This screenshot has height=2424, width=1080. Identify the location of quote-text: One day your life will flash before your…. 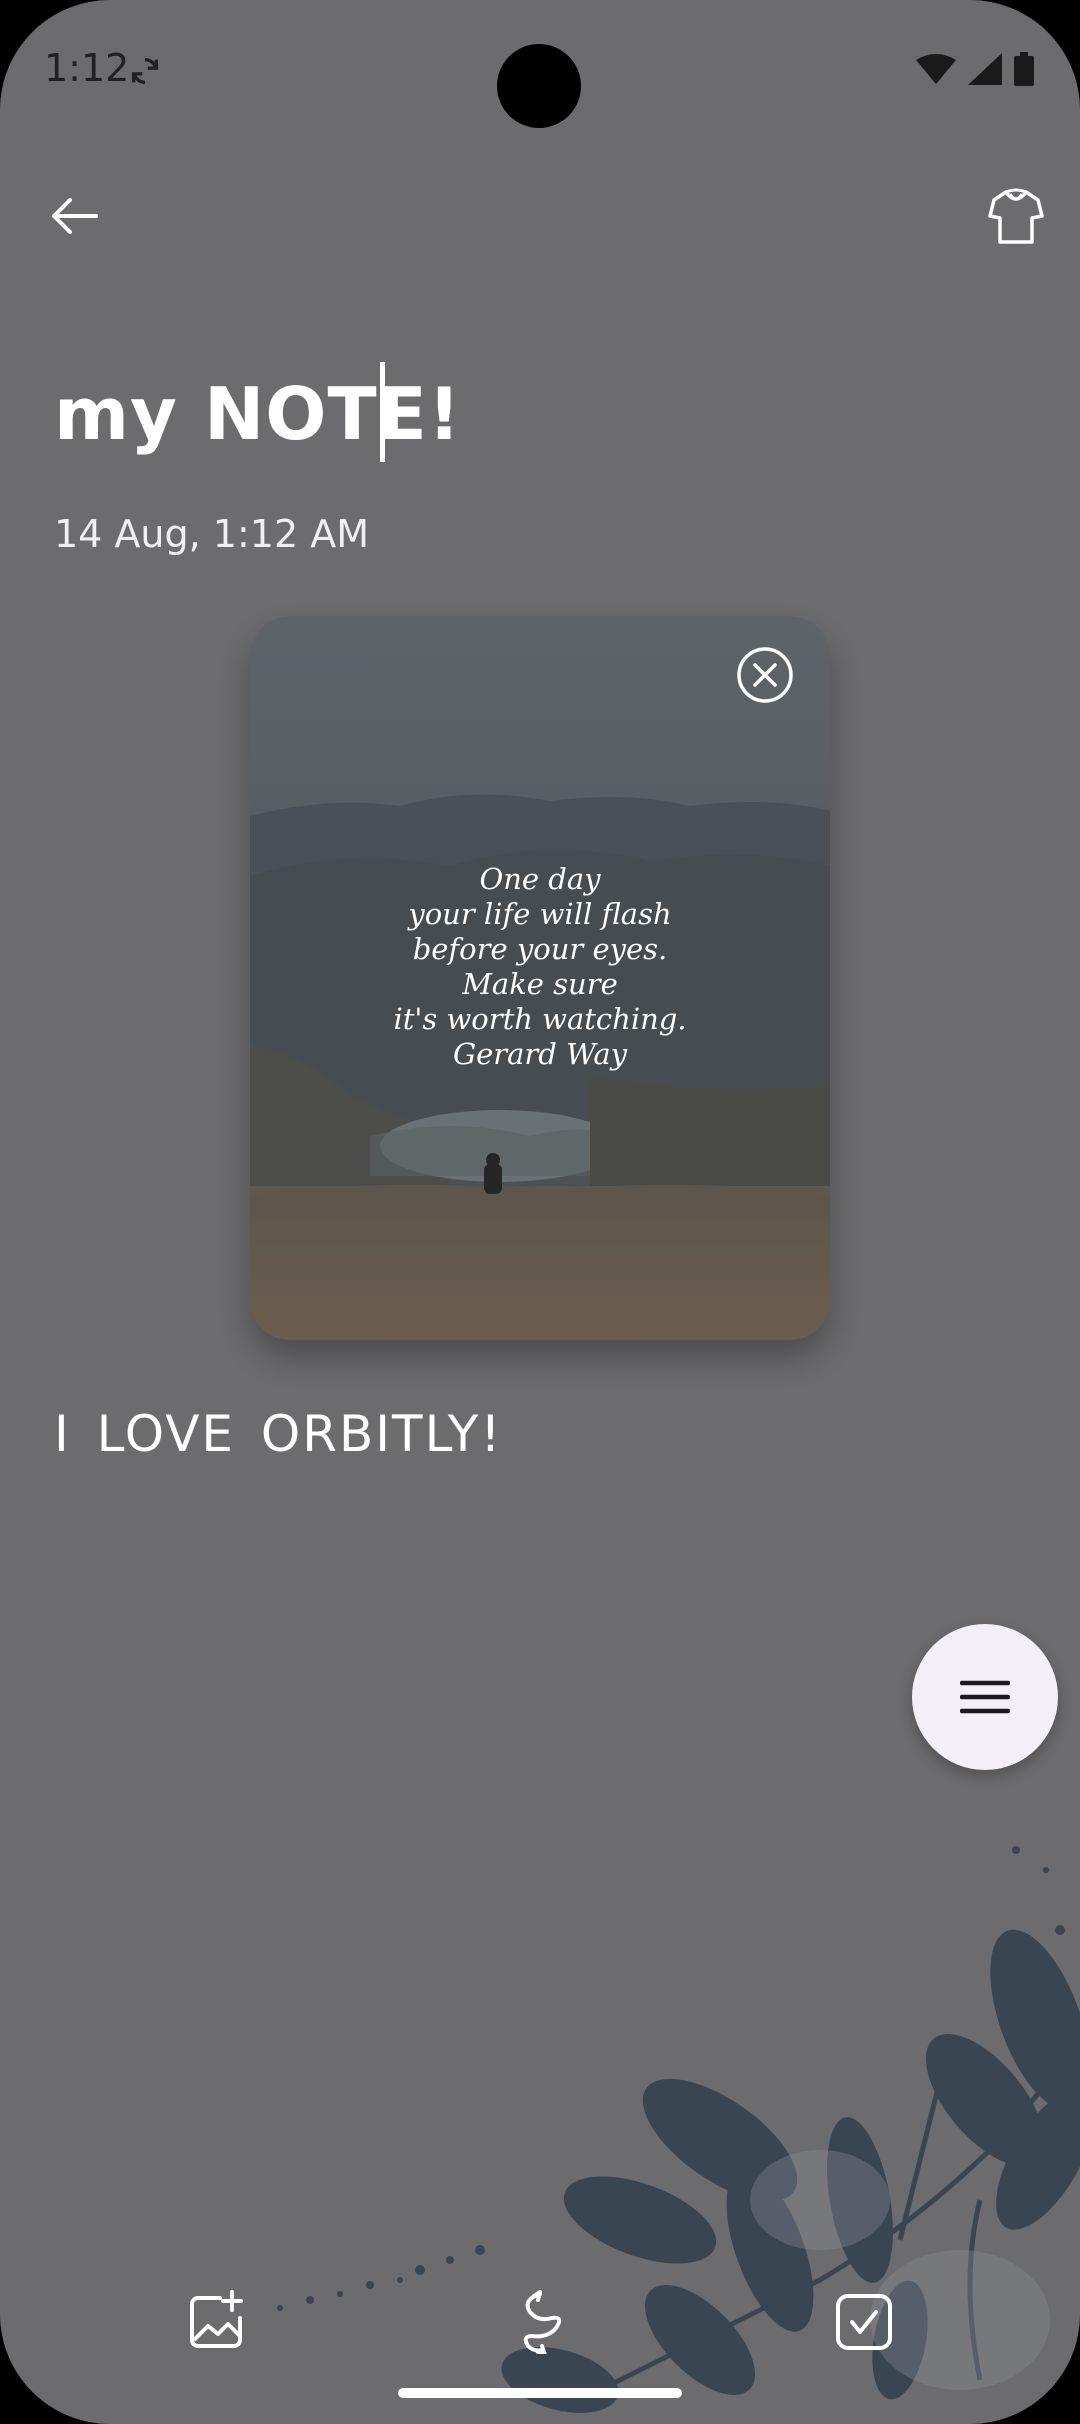
(540, 967).